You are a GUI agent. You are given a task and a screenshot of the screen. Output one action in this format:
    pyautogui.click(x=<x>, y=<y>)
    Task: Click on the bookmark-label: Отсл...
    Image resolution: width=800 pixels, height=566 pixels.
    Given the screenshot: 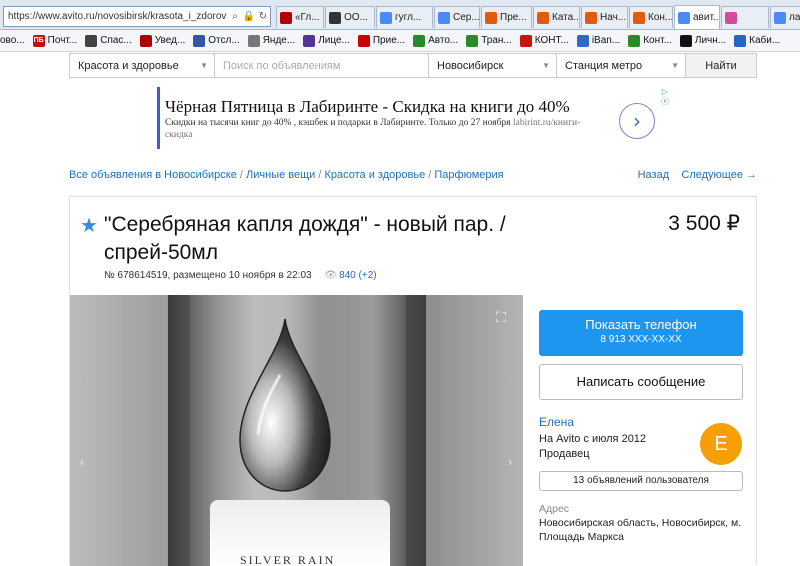 What is the action you would take?
    pyautogui.click(x=224, y=40)
    